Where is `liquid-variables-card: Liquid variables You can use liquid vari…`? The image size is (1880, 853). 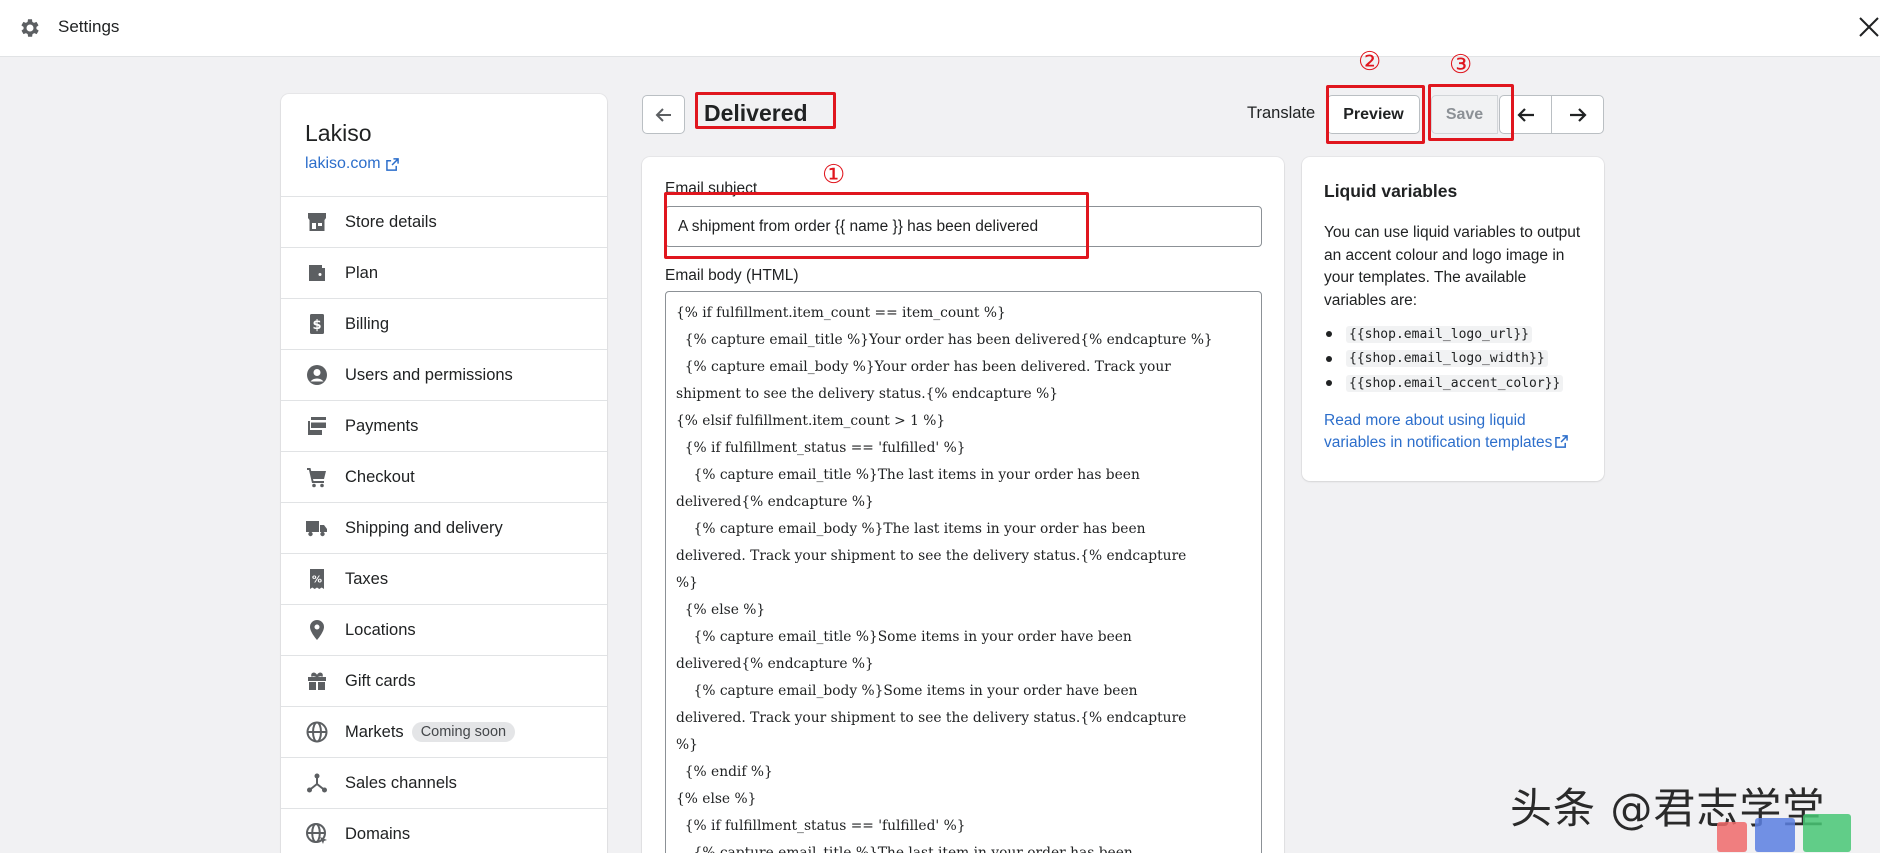
liquid-variables-card: Liquid variables You can use liquid vari… is located at coordinates (1453, 319).